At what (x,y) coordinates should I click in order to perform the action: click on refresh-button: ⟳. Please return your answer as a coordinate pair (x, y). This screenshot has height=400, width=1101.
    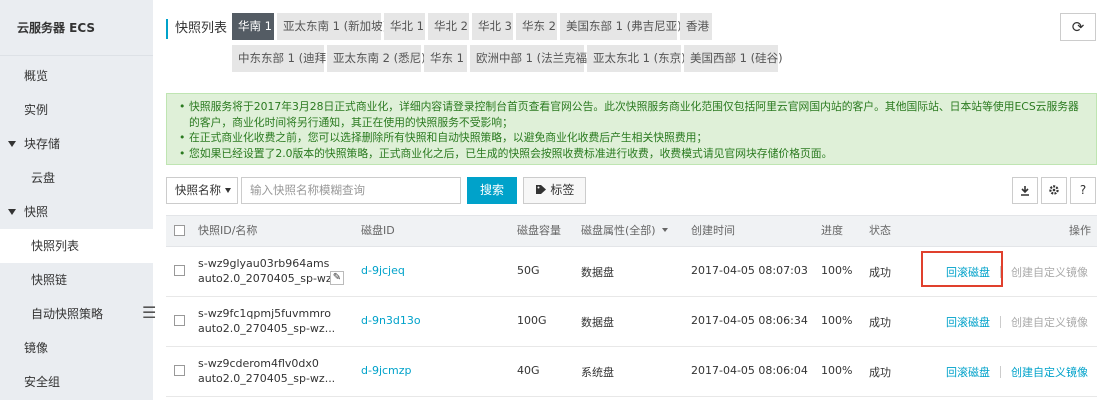
    Looking at the image, I should click on (1078, 27).